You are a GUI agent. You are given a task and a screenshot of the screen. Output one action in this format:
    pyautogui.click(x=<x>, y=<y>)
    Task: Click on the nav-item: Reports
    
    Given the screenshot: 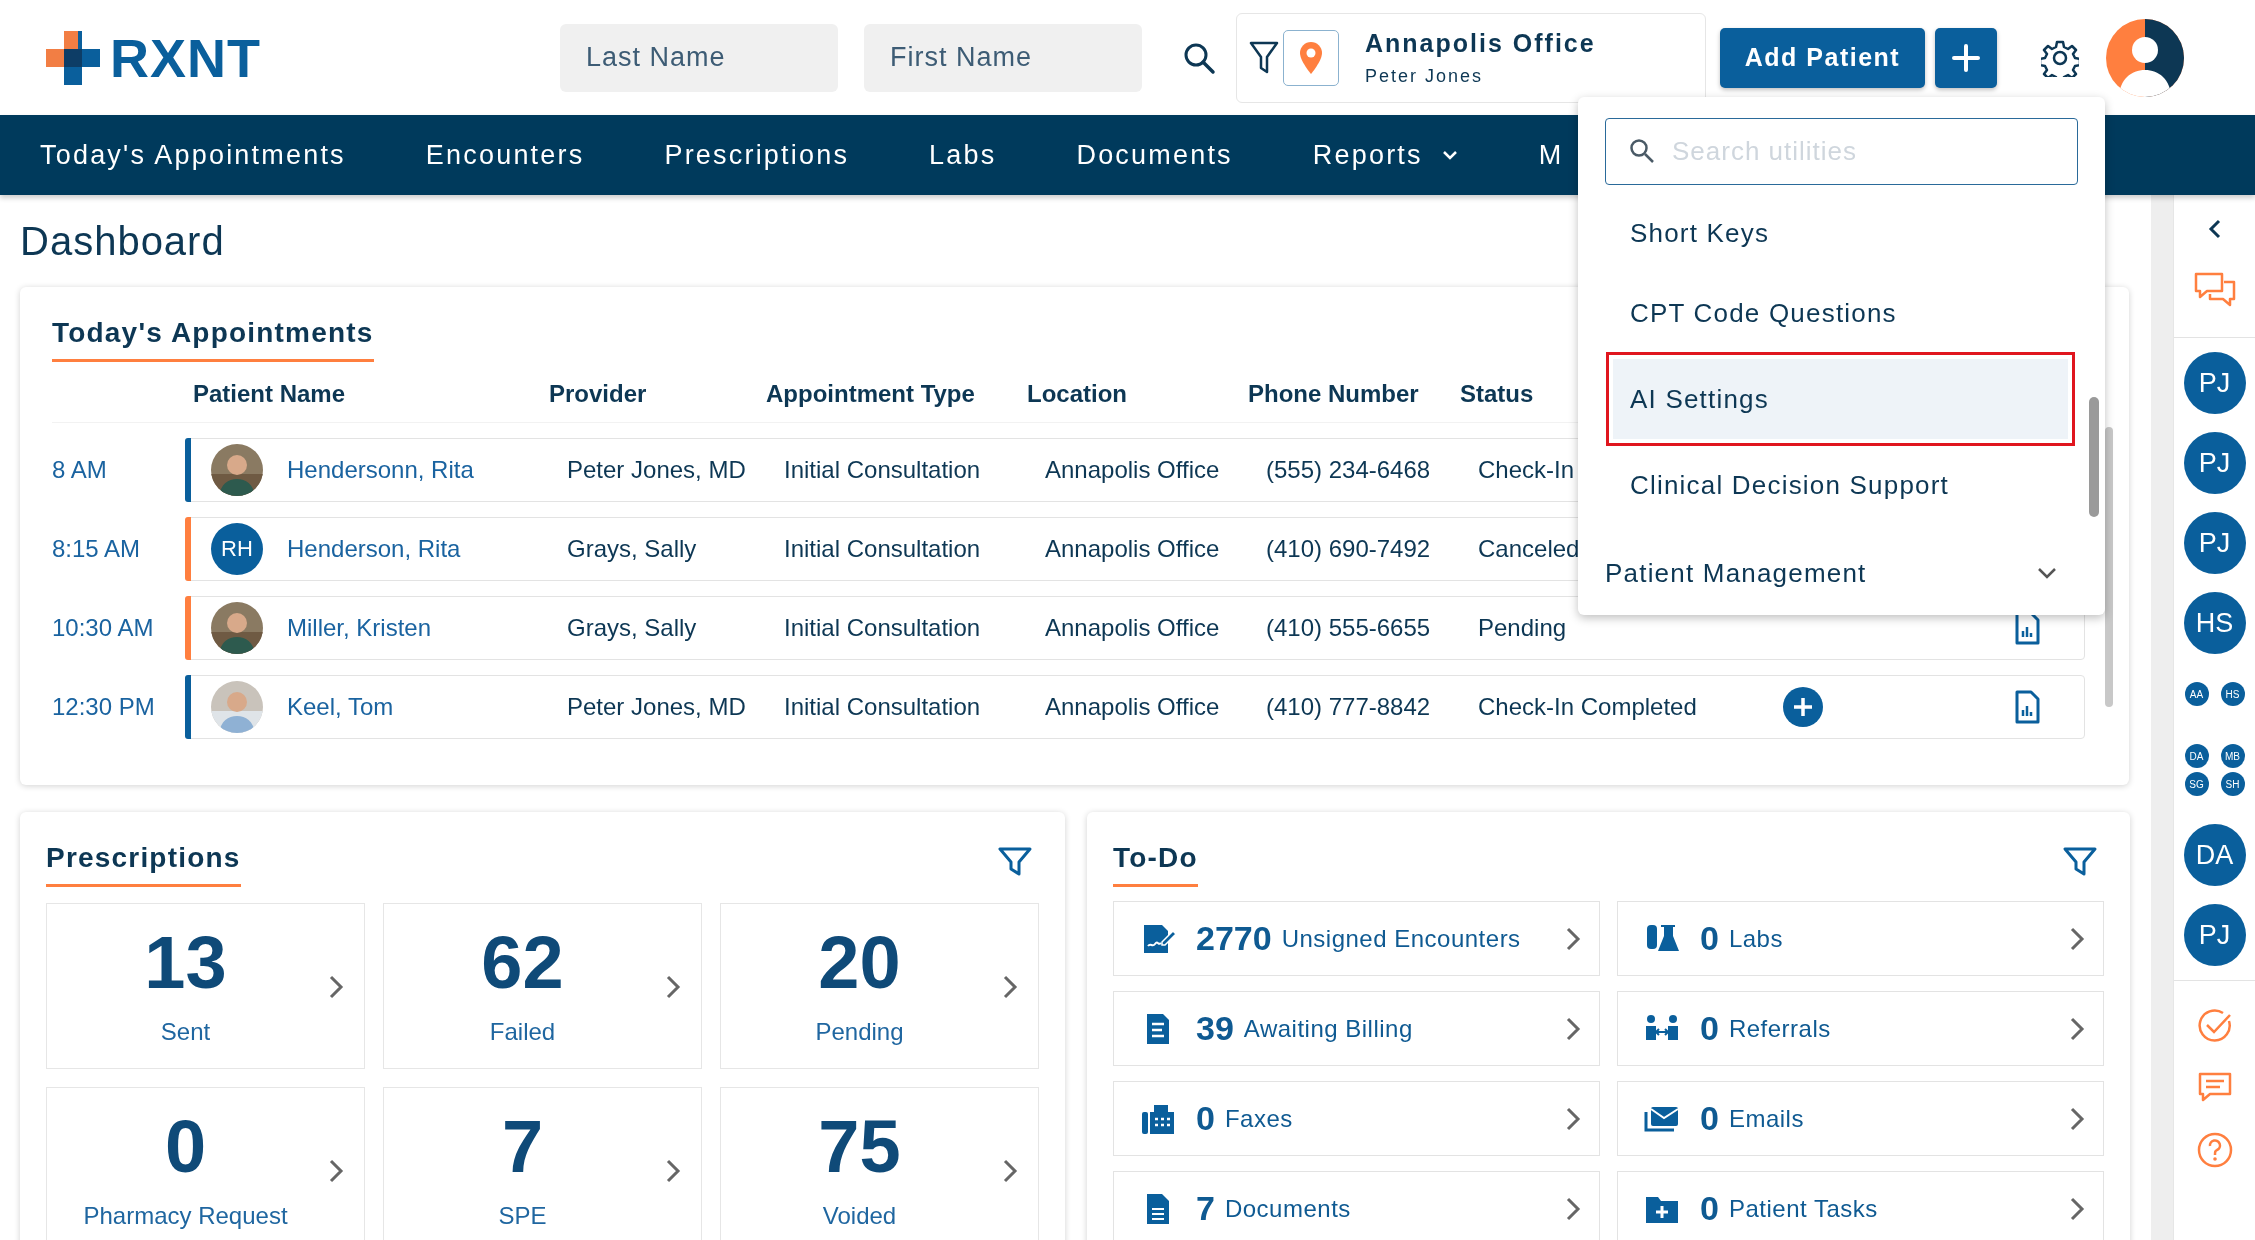 What is the action you would take?
    pyautogui.click(x=1385, y=155)
    